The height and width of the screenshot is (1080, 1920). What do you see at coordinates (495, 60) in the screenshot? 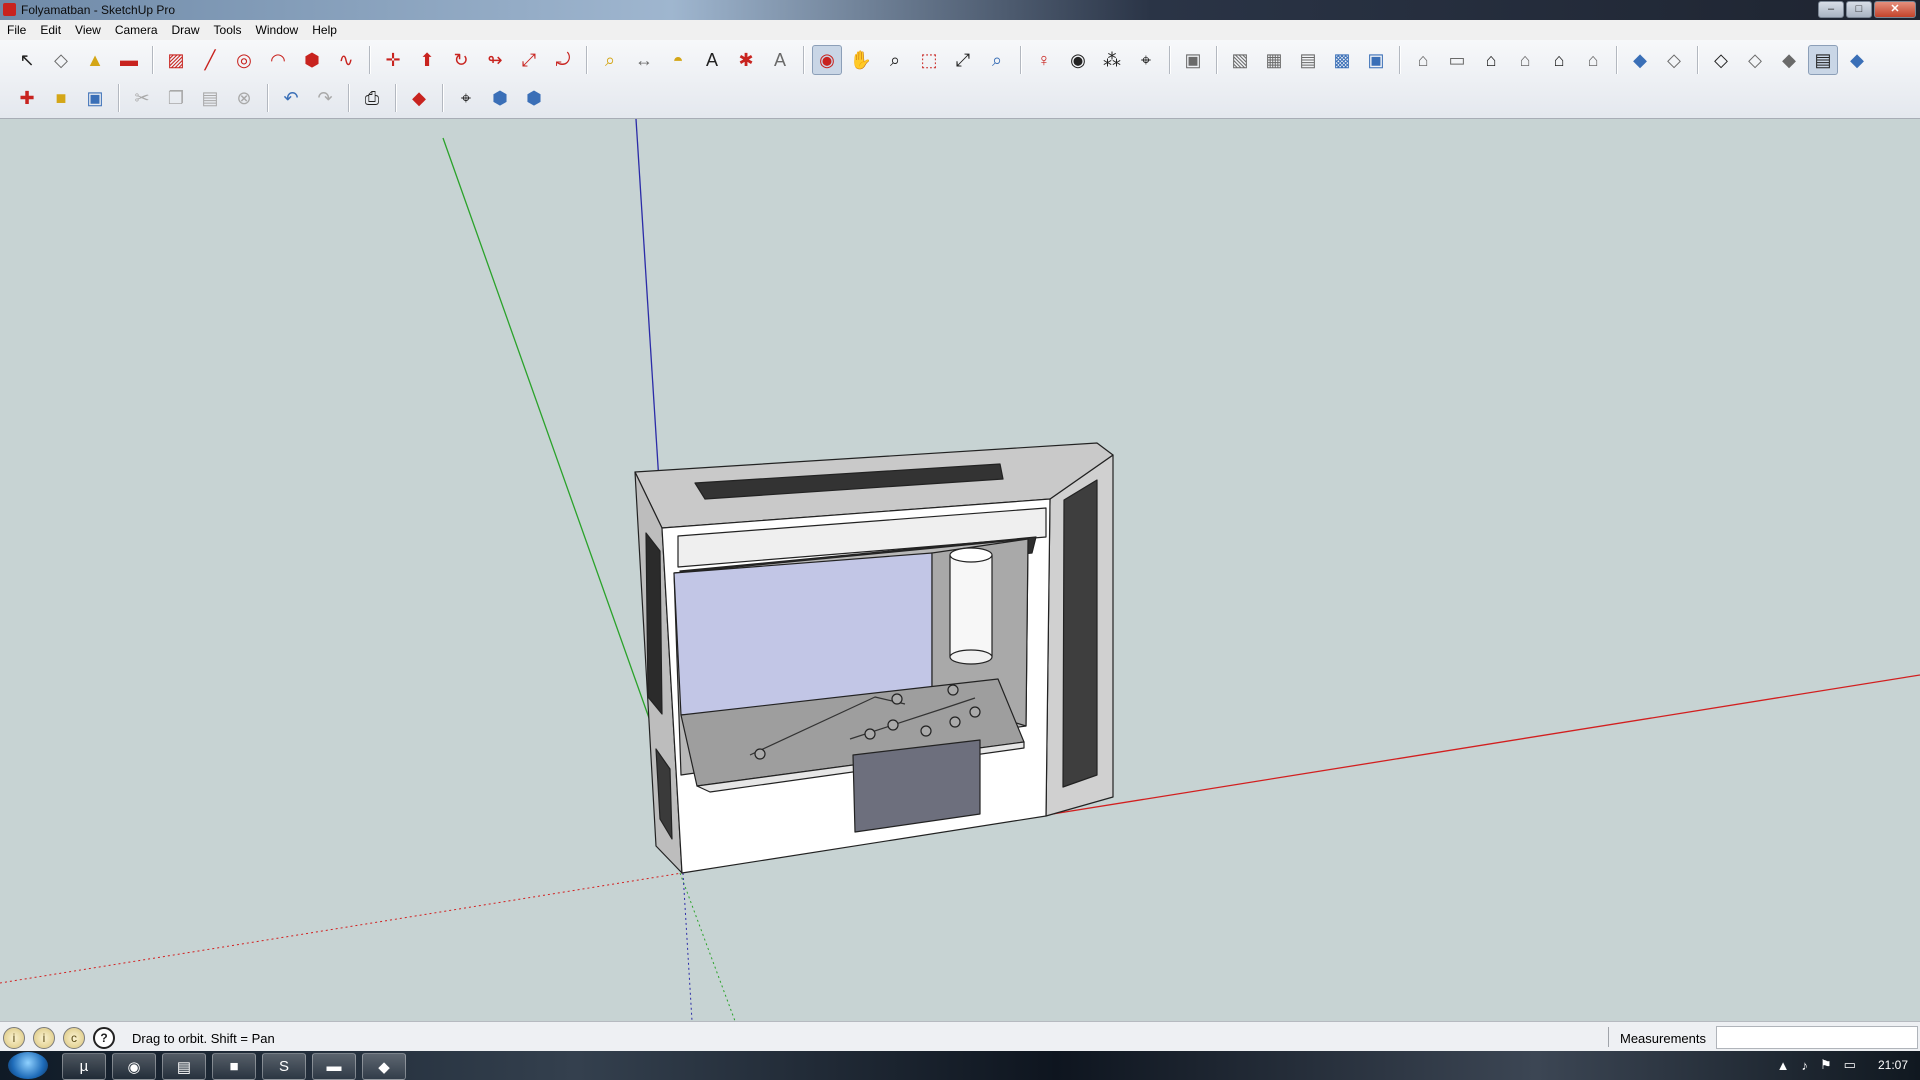
I see `follow-me-icon: ↬` at bounding box center [495, 60].